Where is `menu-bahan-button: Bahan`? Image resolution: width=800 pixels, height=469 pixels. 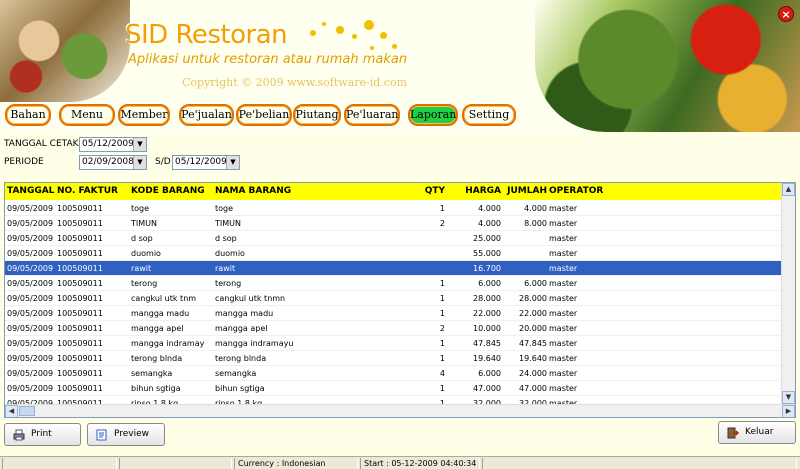 menu-bahan-button: Bahan is located at coordinates (28, 115).